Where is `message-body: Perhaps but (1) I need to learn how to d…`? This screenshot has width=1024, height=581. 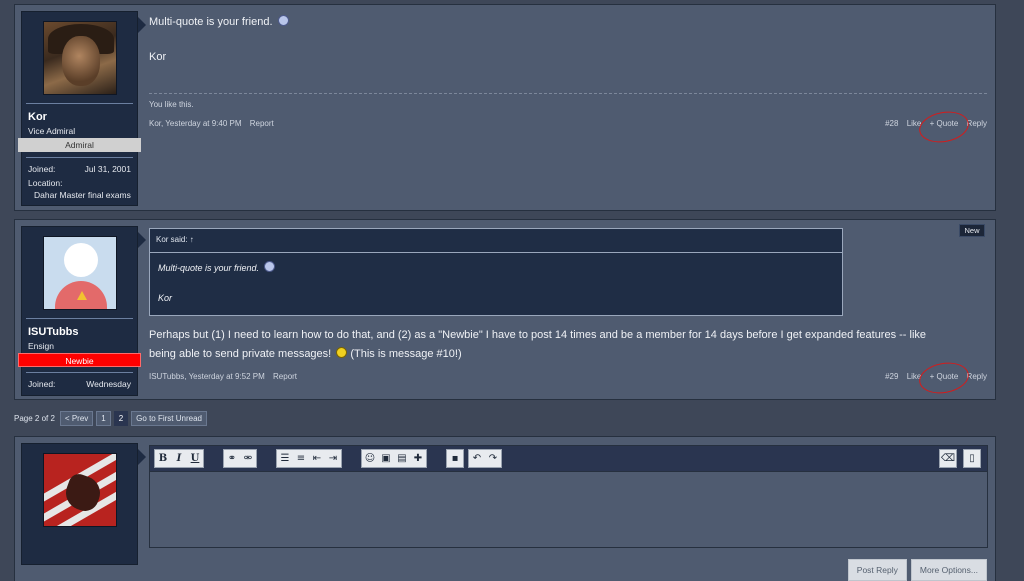
message-body: Perhaps but (1) I need to learn how to d… is located at coordinates (568, 345).